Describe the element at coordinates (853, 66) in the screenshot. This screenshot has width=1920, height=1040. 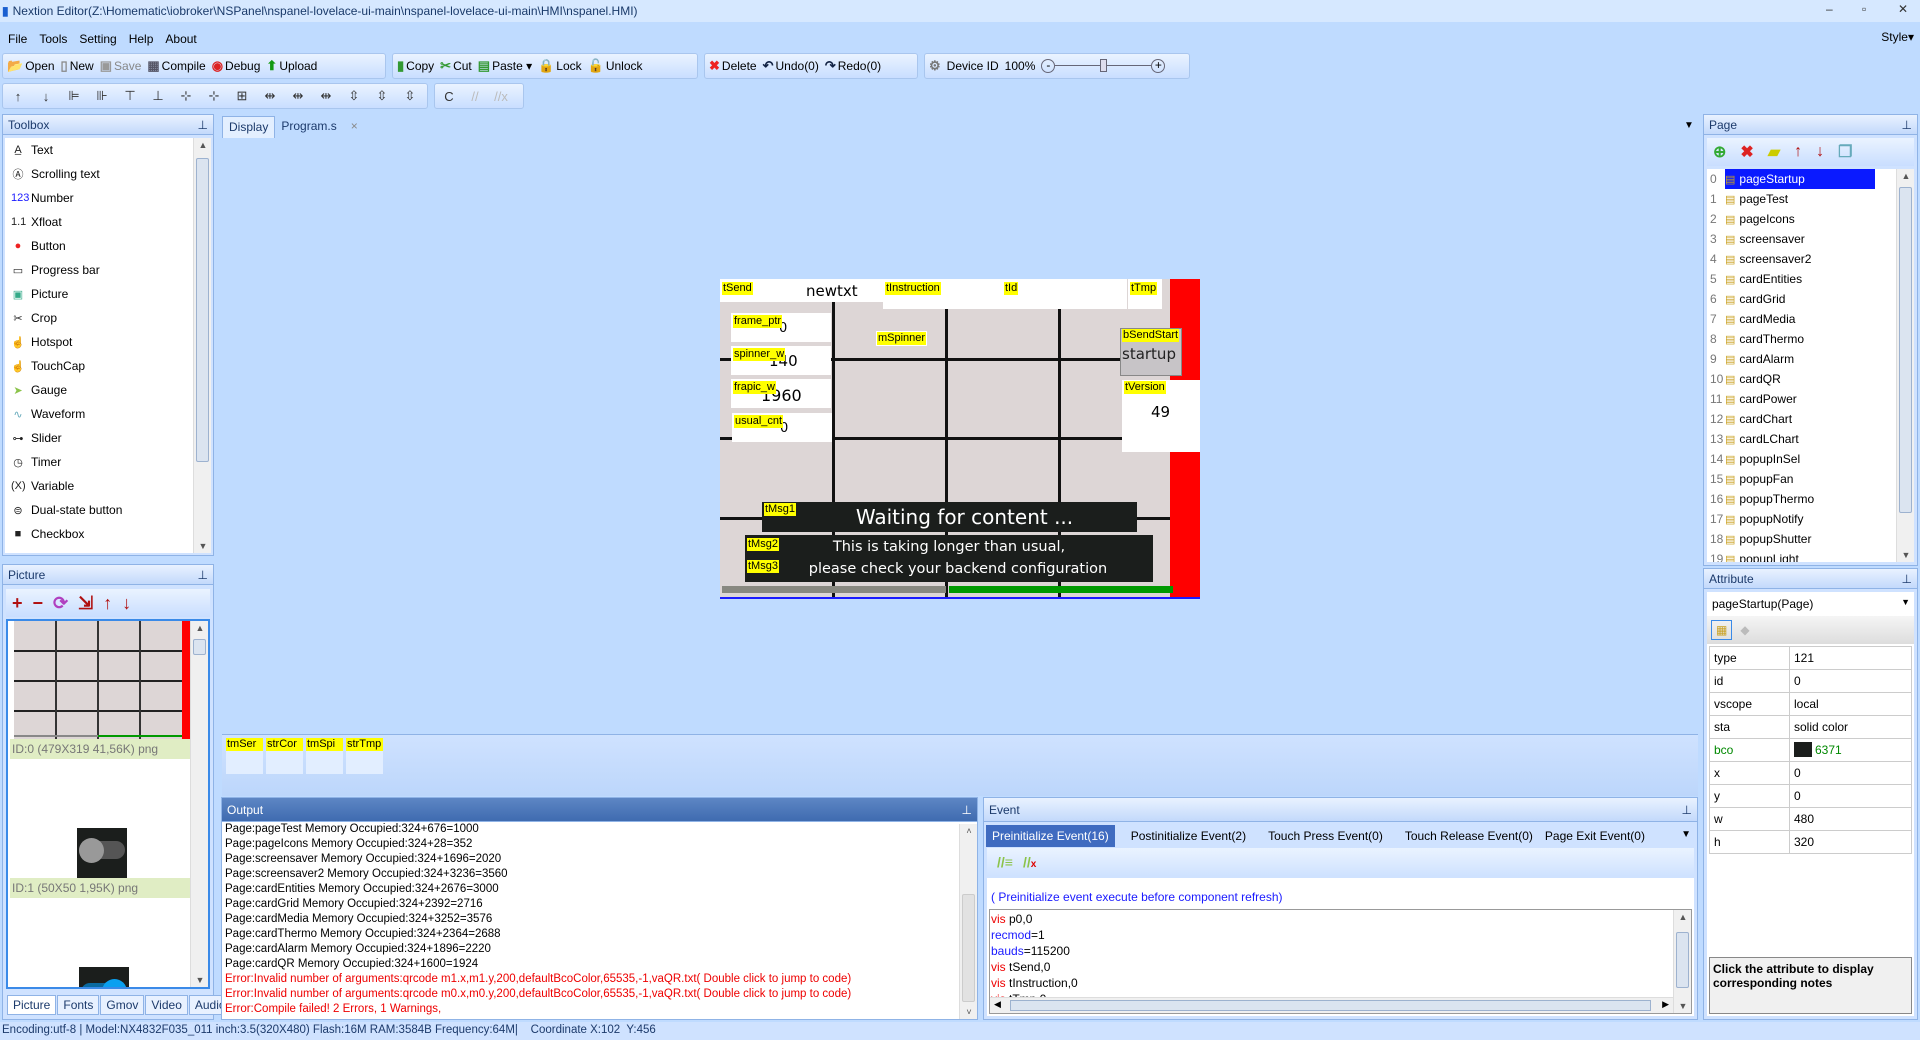
I see `redo-button: ↷ Redo(0)` at that location.